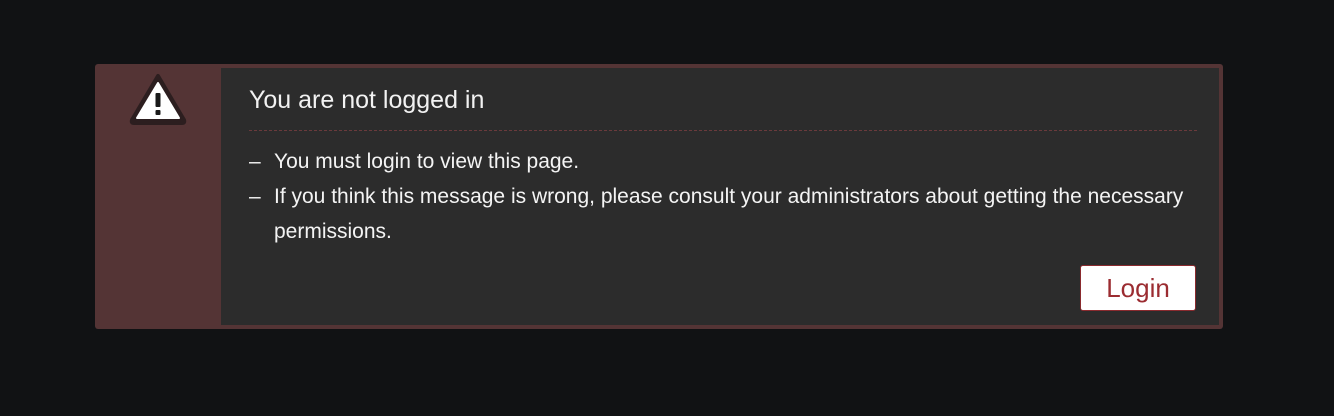 The image size is (1334, 416). Describe the element at coordinates (724, 161) in the screenshot. I see `alert-message-item: – You must login to view this page.` at that location.